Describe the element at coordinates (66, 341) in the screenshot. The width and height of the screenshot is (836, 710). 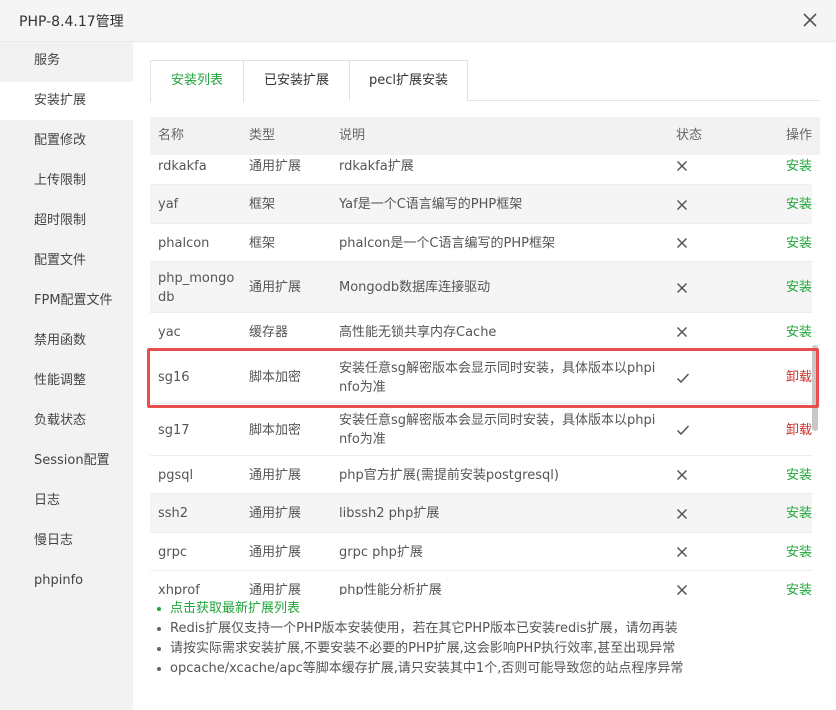
I see `sidebar-item-disabled-functions: 禁用函数` at that location.